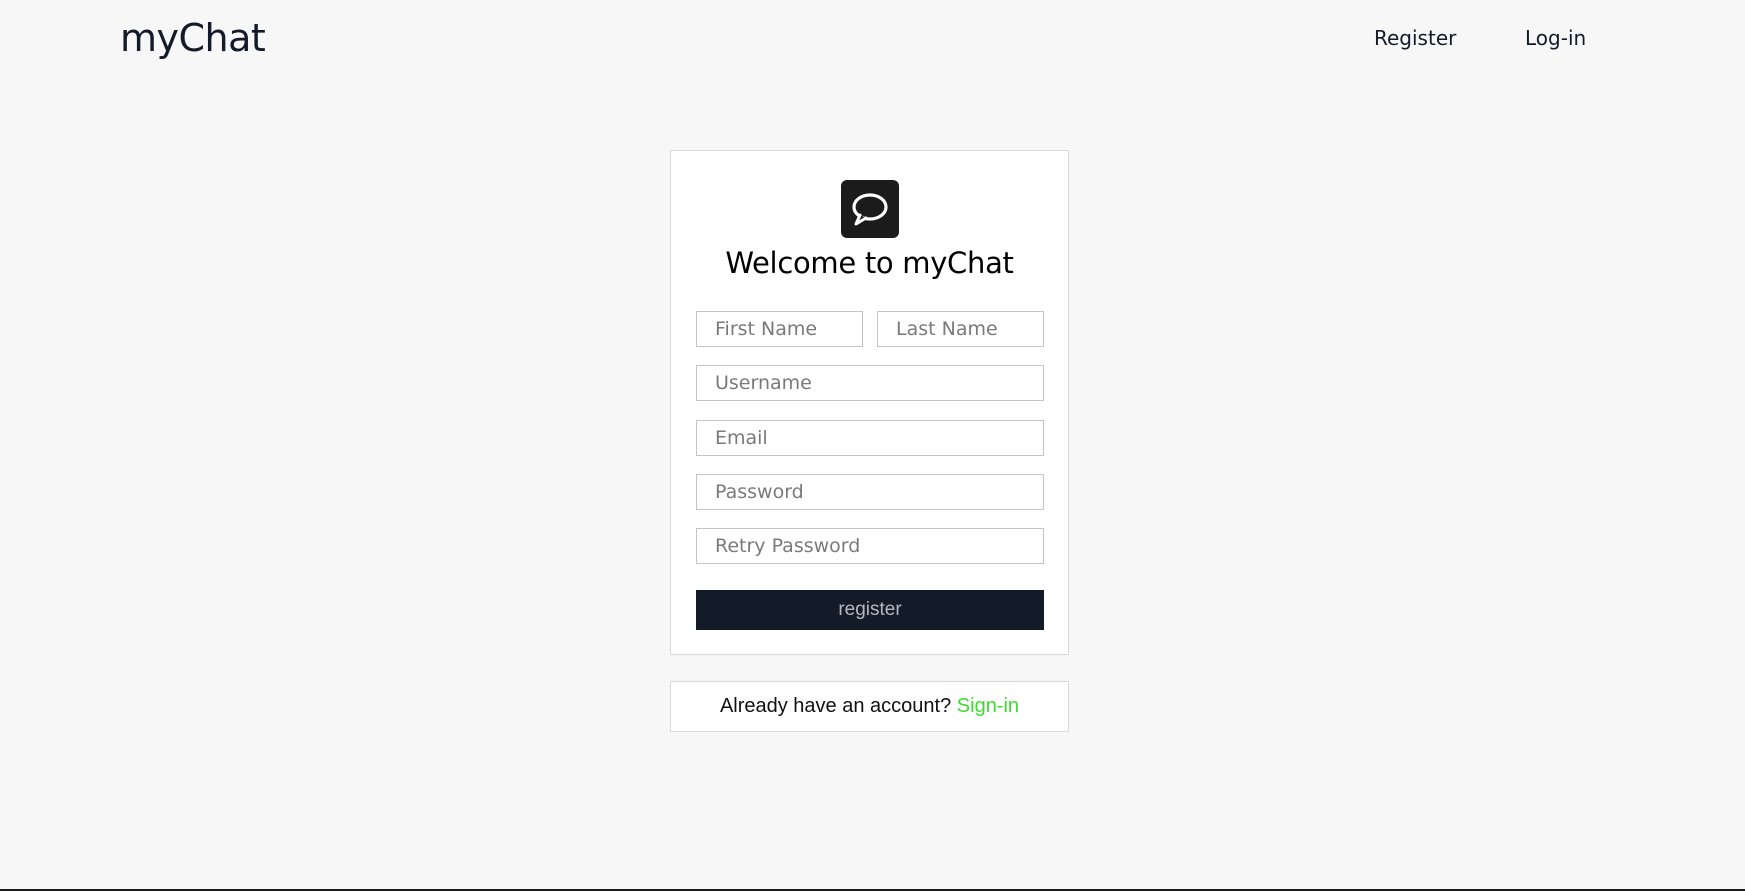  I want to click on brand-logo-text: myChat, so click(193, 38).